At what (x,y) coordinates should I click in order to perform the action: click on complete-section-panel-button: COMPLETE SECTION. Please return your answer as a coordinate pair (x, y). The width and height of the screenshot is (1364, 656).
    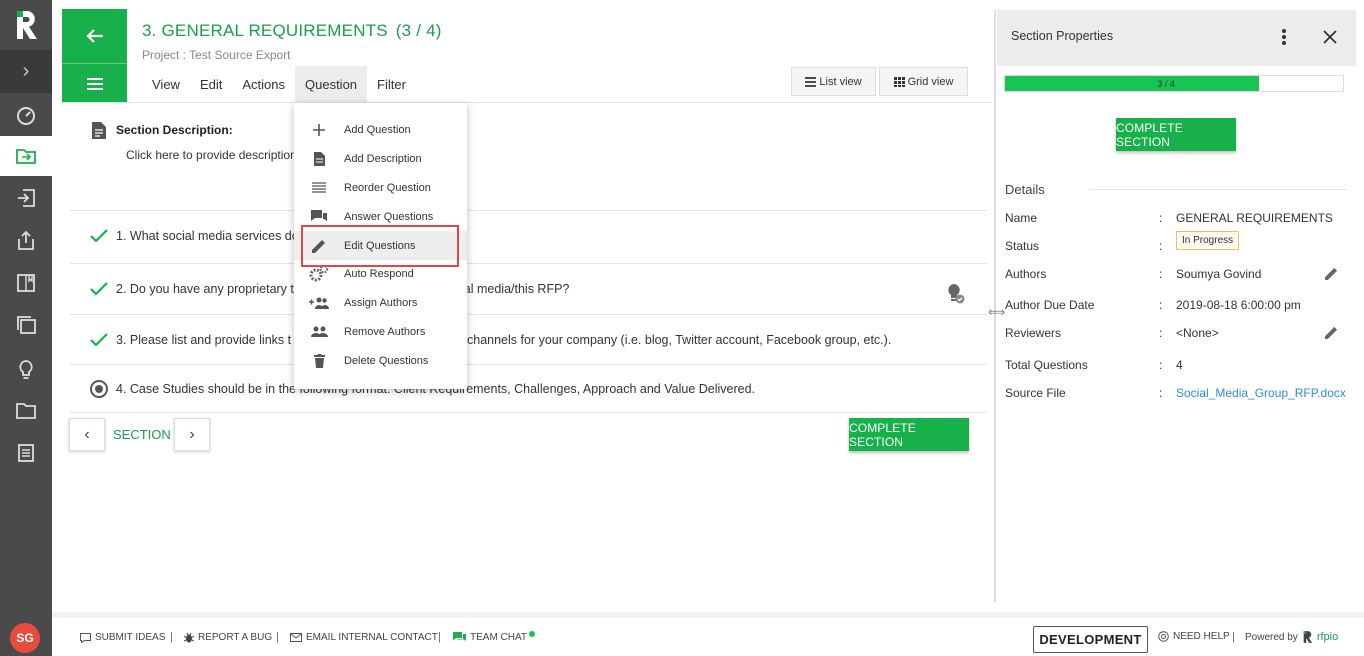
    Looking at the image, I should click on (1176, 134).